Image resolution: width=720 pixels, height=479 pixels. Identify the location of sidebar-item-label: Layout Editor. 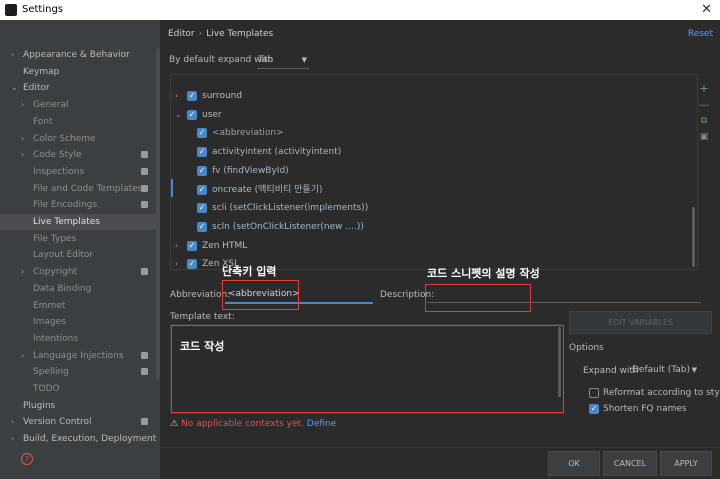
(63, 255).